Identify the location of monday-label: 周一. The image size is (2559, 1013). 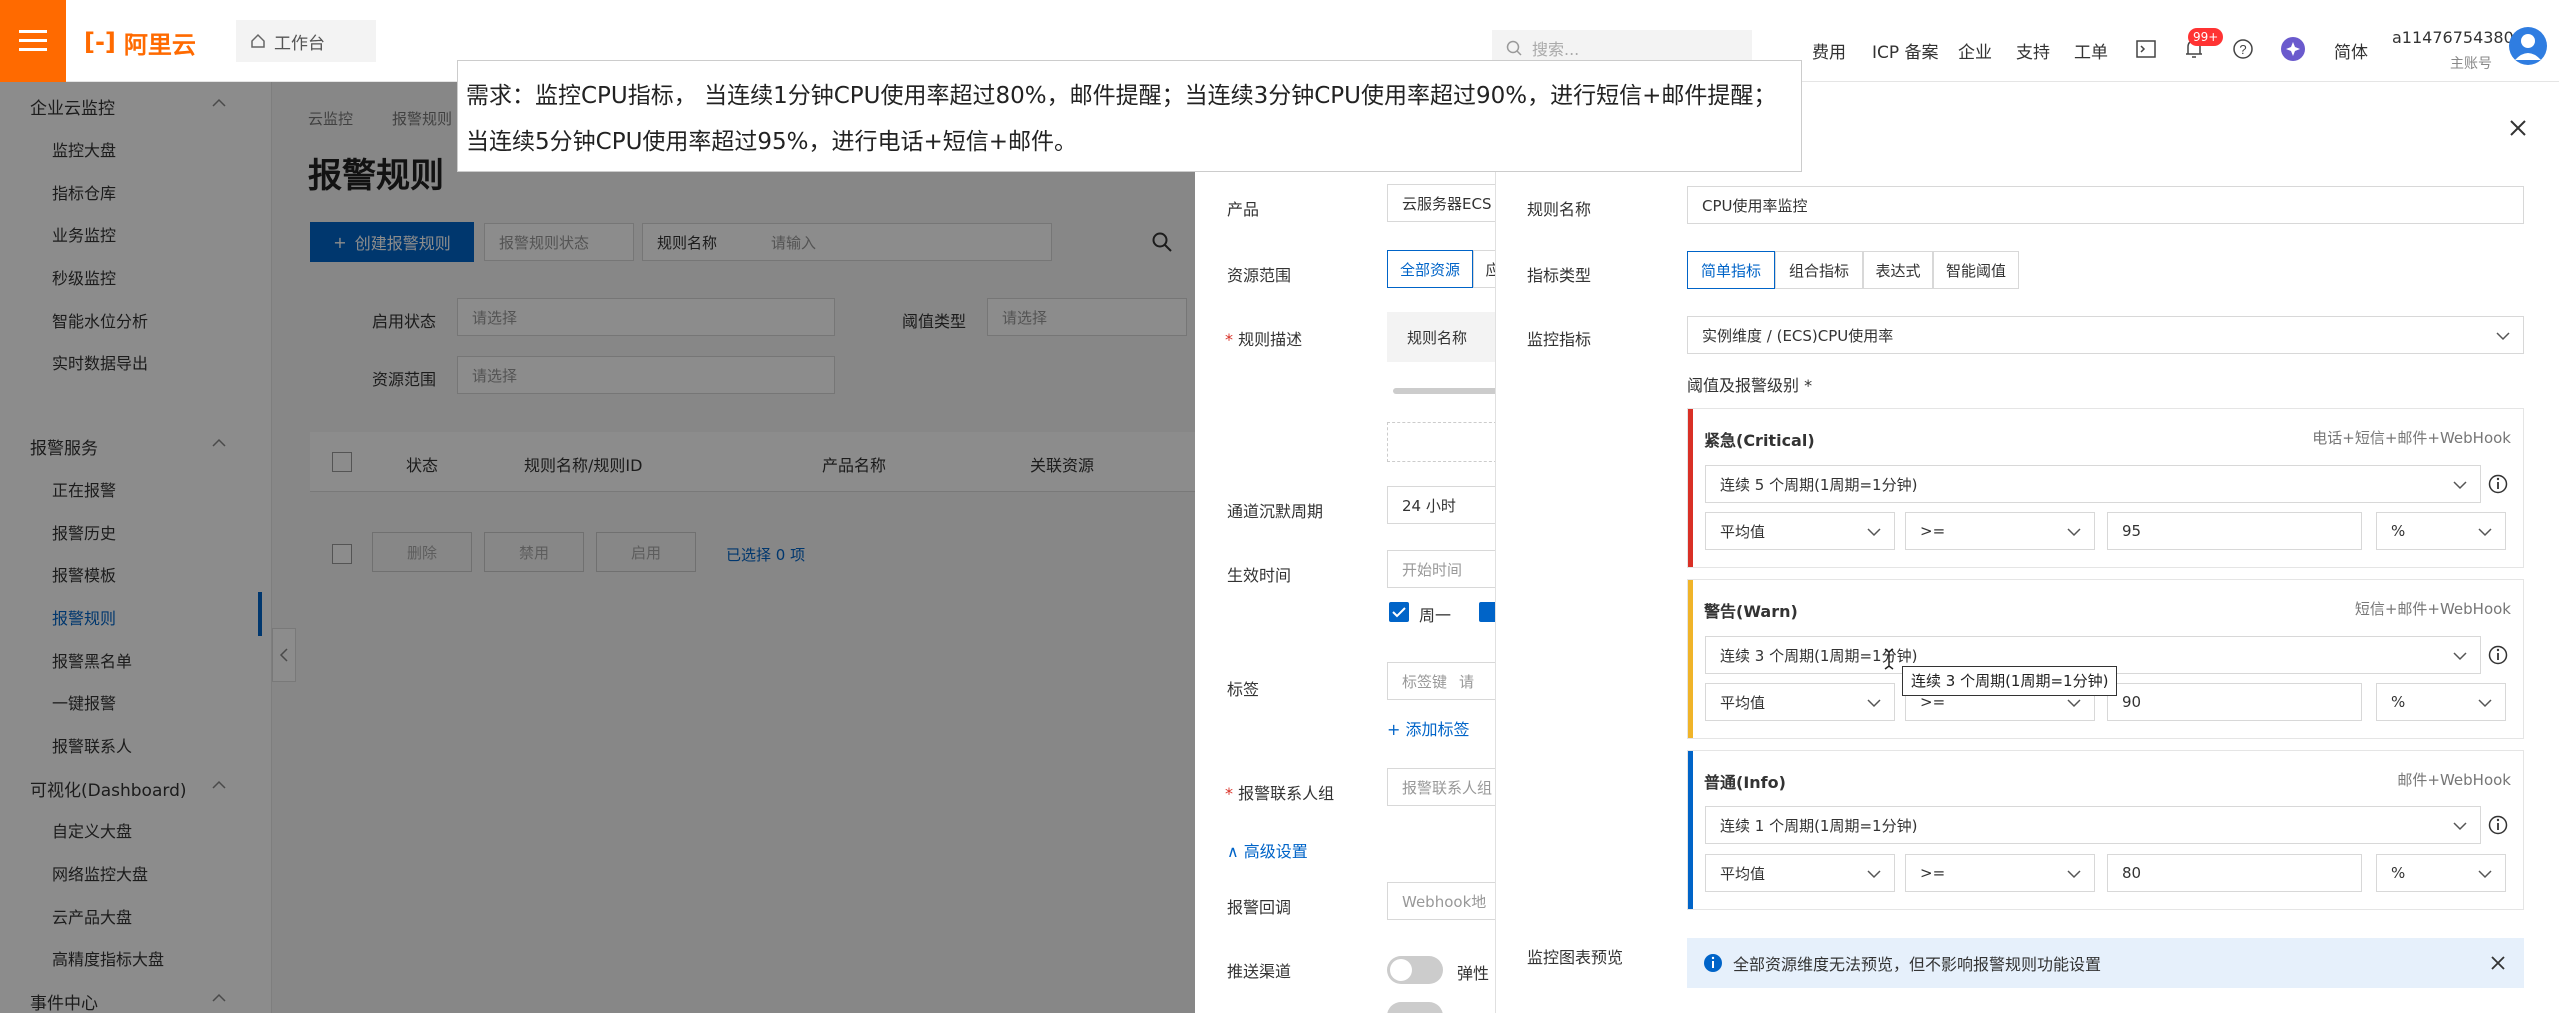
(1435, 615).